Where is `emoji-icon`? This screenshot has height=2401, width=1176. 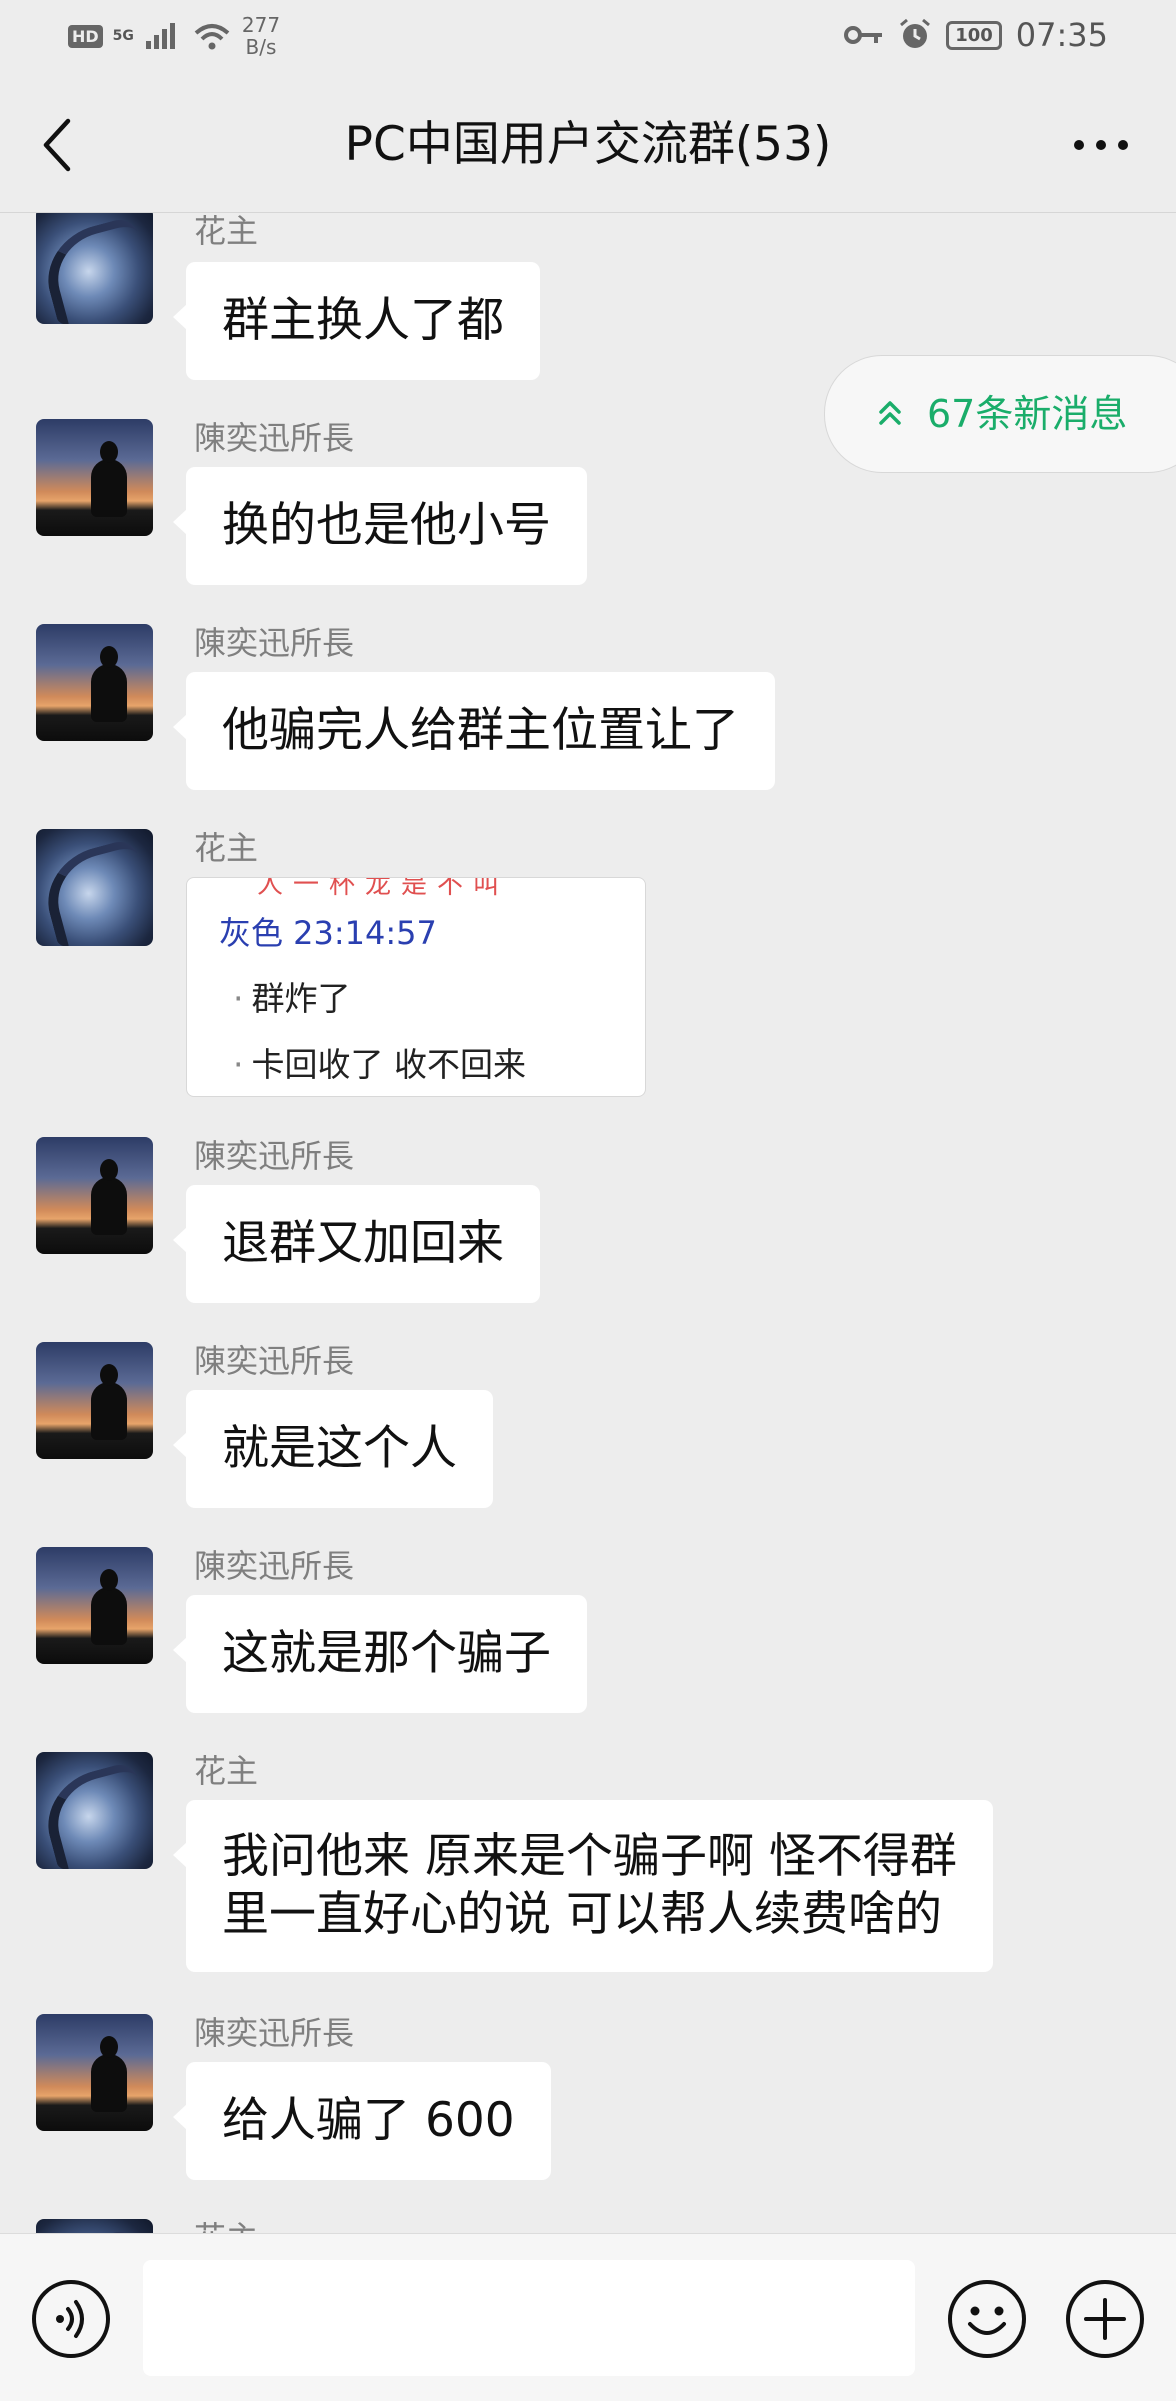
emoji-icon is located at coordinates (987, 2319).